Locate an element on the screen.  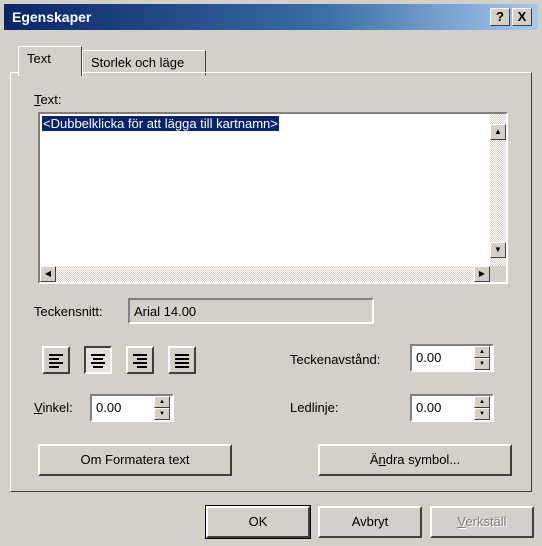
cancel-button: Avbryt is located at coordinates (370, 522).